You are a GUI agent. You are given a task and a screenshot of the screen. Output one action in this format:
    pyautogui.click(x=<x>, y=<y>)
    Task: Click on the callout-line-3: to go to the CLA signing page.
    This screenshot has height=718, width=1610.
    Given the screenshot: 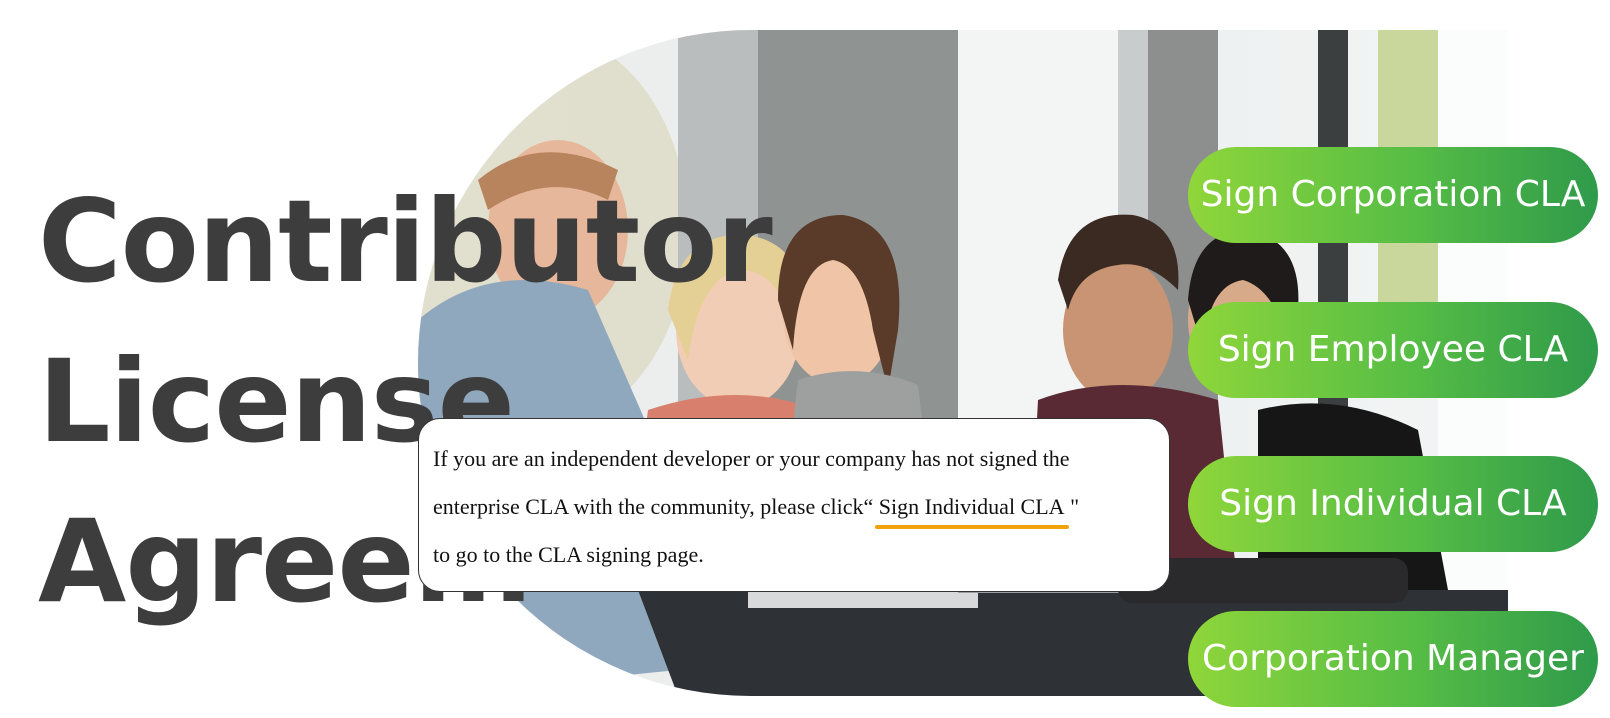 What is the action you would take?
    pyautogui.click(x=568, y=554)
    